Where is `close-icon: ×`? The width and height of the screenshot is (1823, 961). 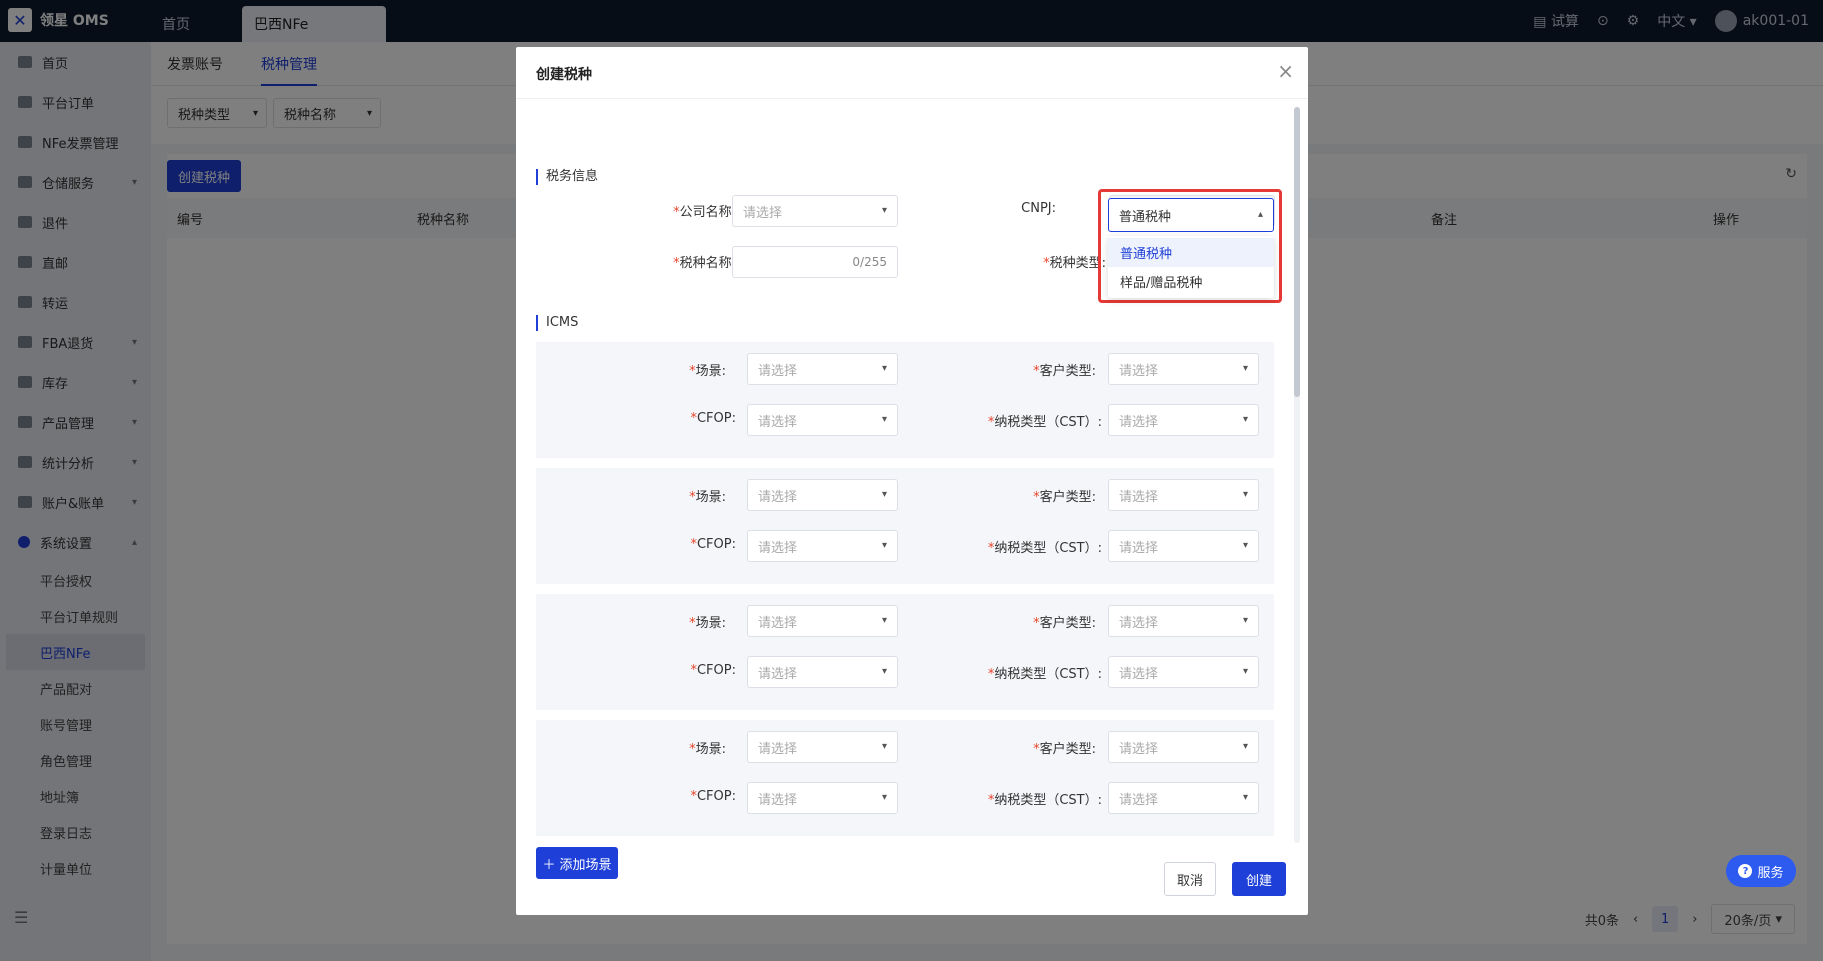
close-icon: × is located at coordinates (1285, 71).